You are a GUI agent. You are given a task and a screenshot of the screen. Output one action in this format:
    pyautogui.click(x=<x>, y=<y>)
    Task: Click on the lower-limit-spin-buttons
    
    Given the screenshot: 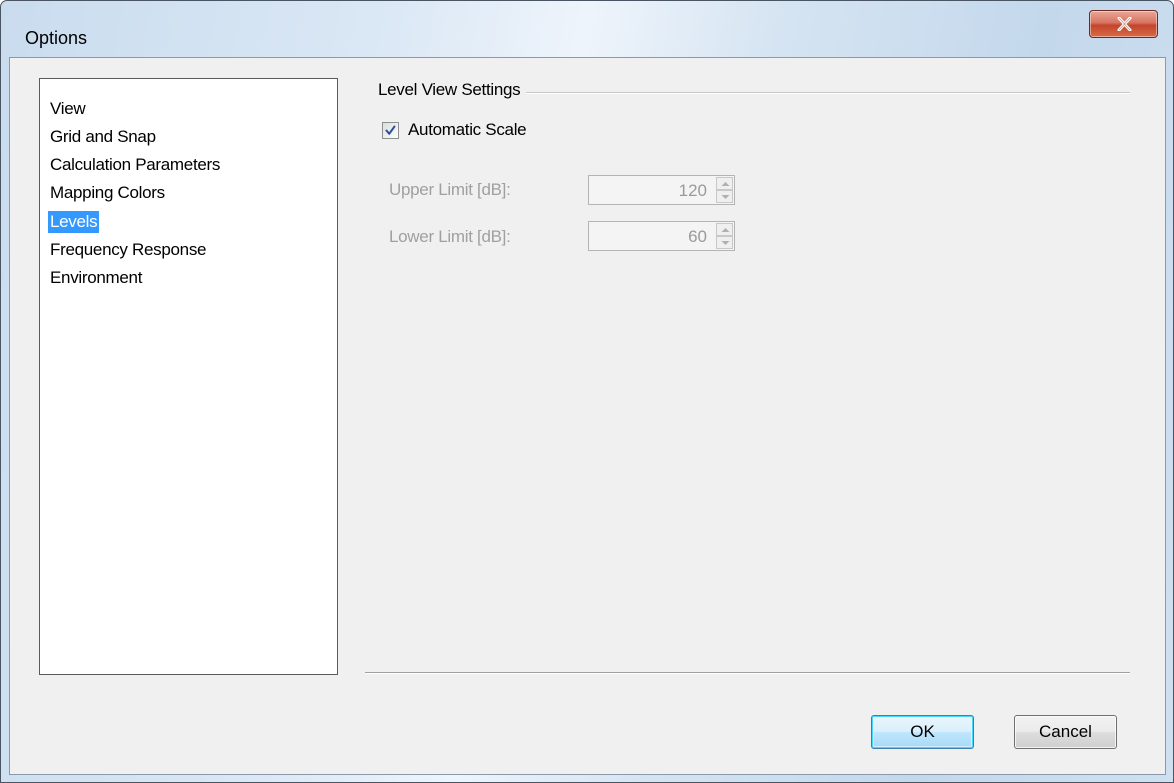 What is the action you would take?
    pyautogui.click(x=724, y=236)
    